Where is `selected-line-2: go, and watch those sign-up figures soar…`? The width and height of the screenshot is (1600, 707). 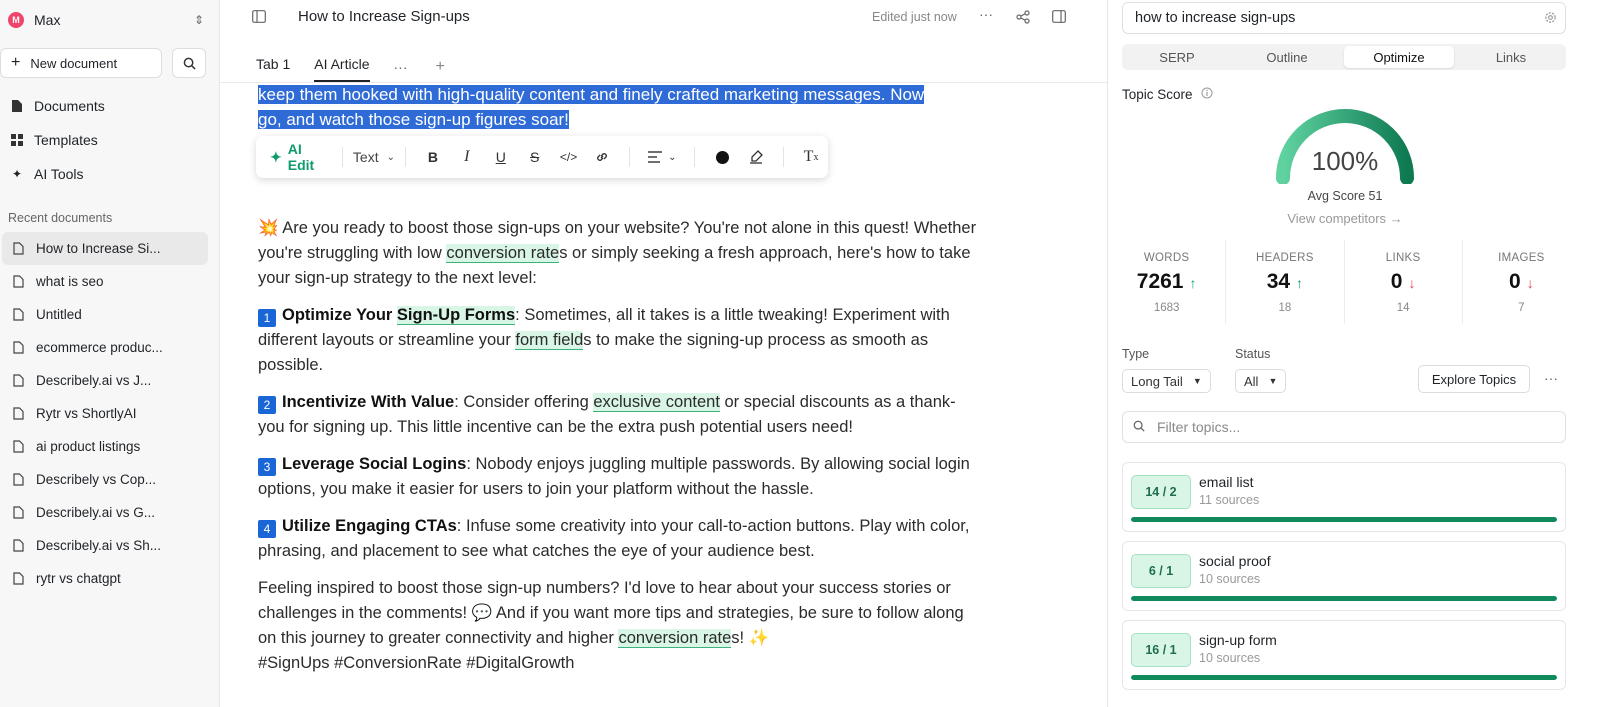
selected-line-2: go, and watch those sign-up figures soar… is located at coordinates (413, 119).